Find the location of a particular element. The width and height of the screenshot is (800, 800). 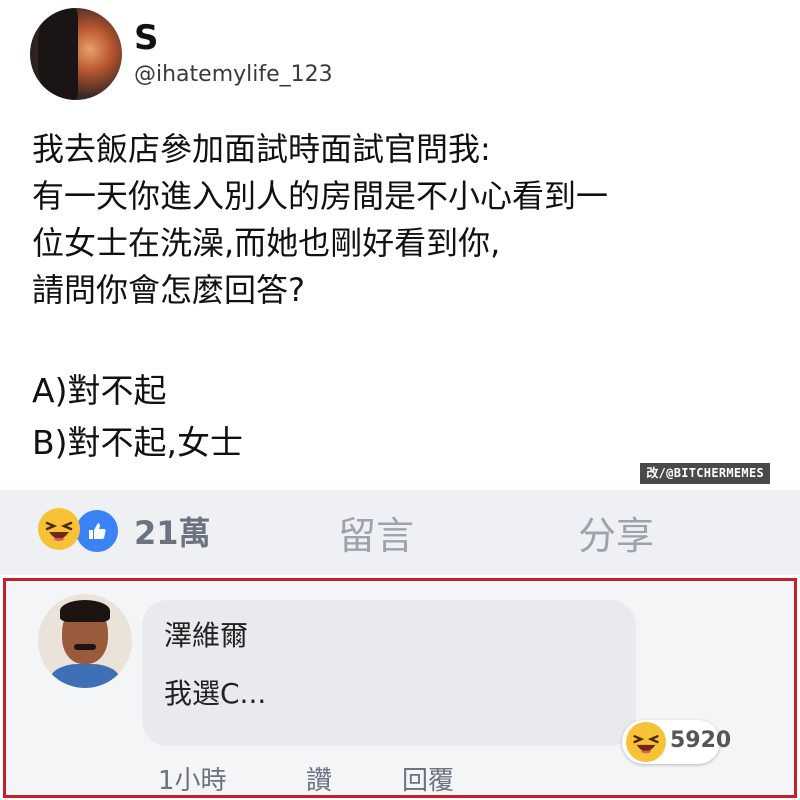

comment-button: 留言 is located at coordinates (376, 532).